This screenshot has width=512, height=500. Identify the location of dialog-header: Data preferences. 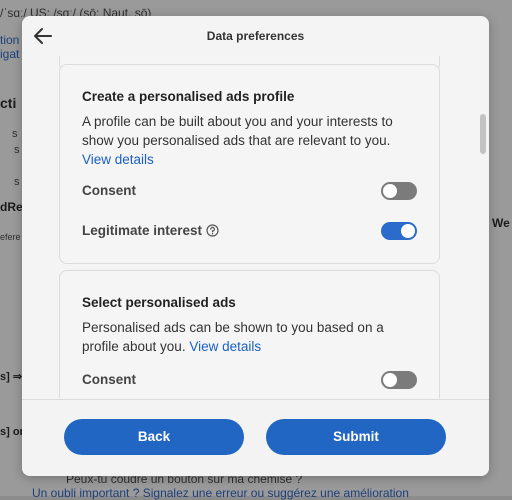
(255, 36).